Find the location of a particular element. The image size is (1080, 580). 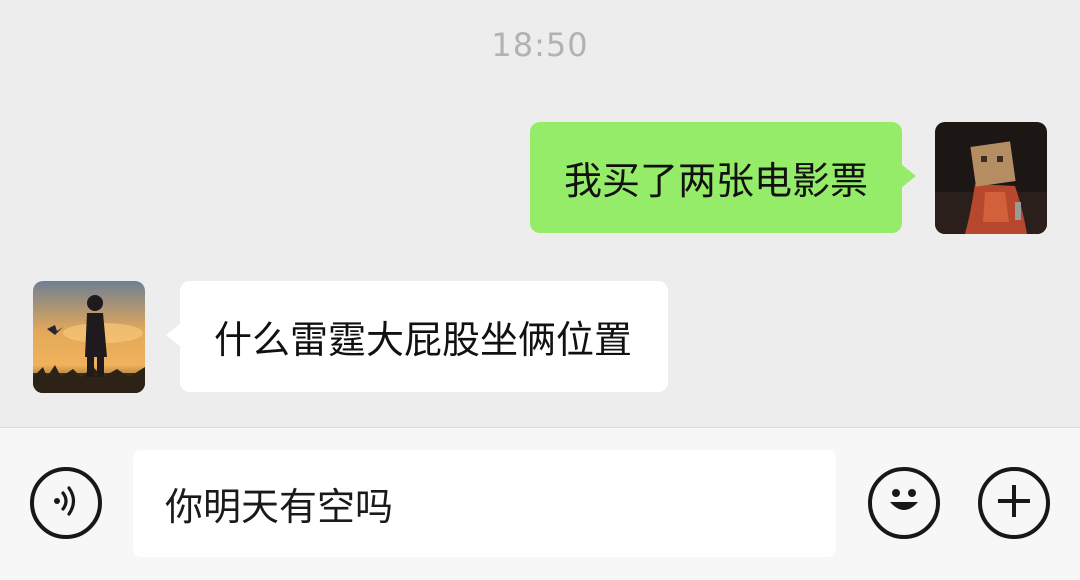

self-avatar is located at coordinates (991, 178).